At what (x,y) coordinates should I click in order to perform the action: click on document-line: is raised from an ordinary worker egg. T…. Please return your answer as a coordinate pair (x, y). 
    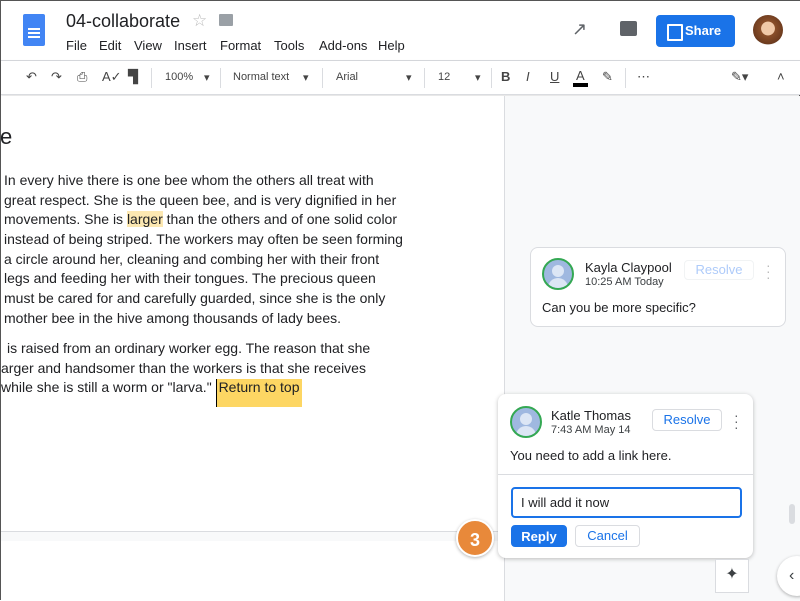
    Looking at the image, I should click on (188, 348).